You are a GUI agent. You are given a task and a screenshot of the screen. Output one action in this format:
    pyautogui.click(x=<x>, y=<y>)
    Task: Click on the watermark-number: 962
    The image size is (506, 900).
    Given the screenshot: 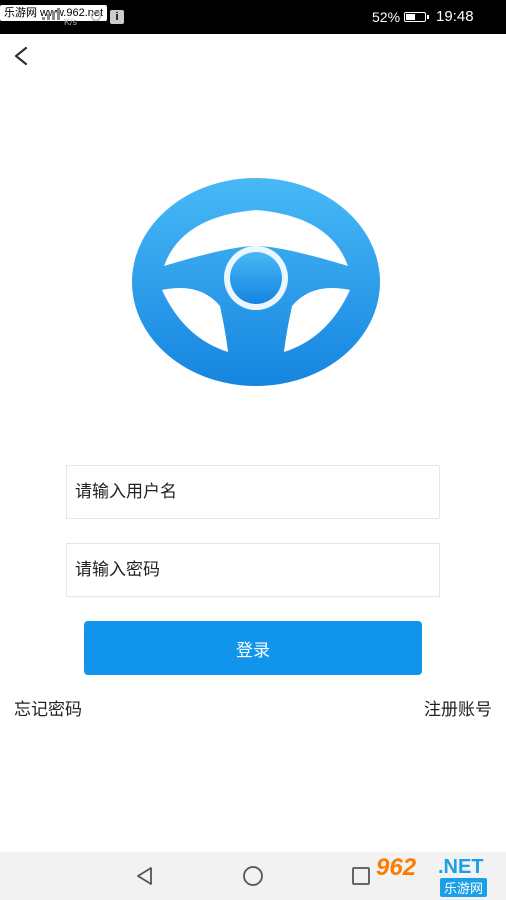 What is the action you would take?
    pyautogui.click(x=396, y=867)
    